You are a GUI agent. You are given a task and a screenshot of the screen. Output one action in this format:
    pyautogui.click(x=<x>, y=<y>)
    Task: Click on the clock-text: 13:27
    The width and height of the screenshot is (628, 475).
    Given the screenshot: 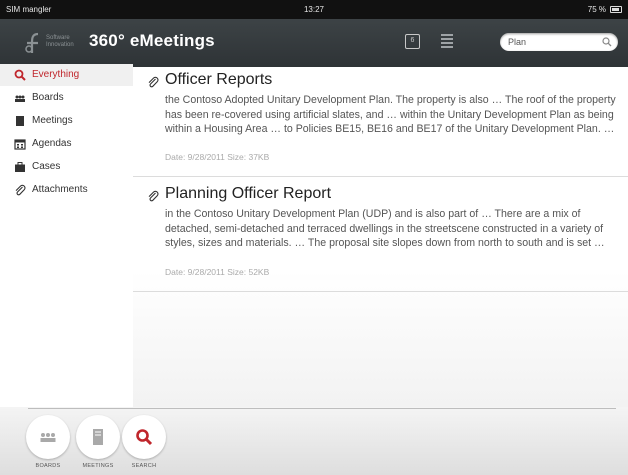 What is the action you would take?
    pyautogui.click(x=314, y=9)
    